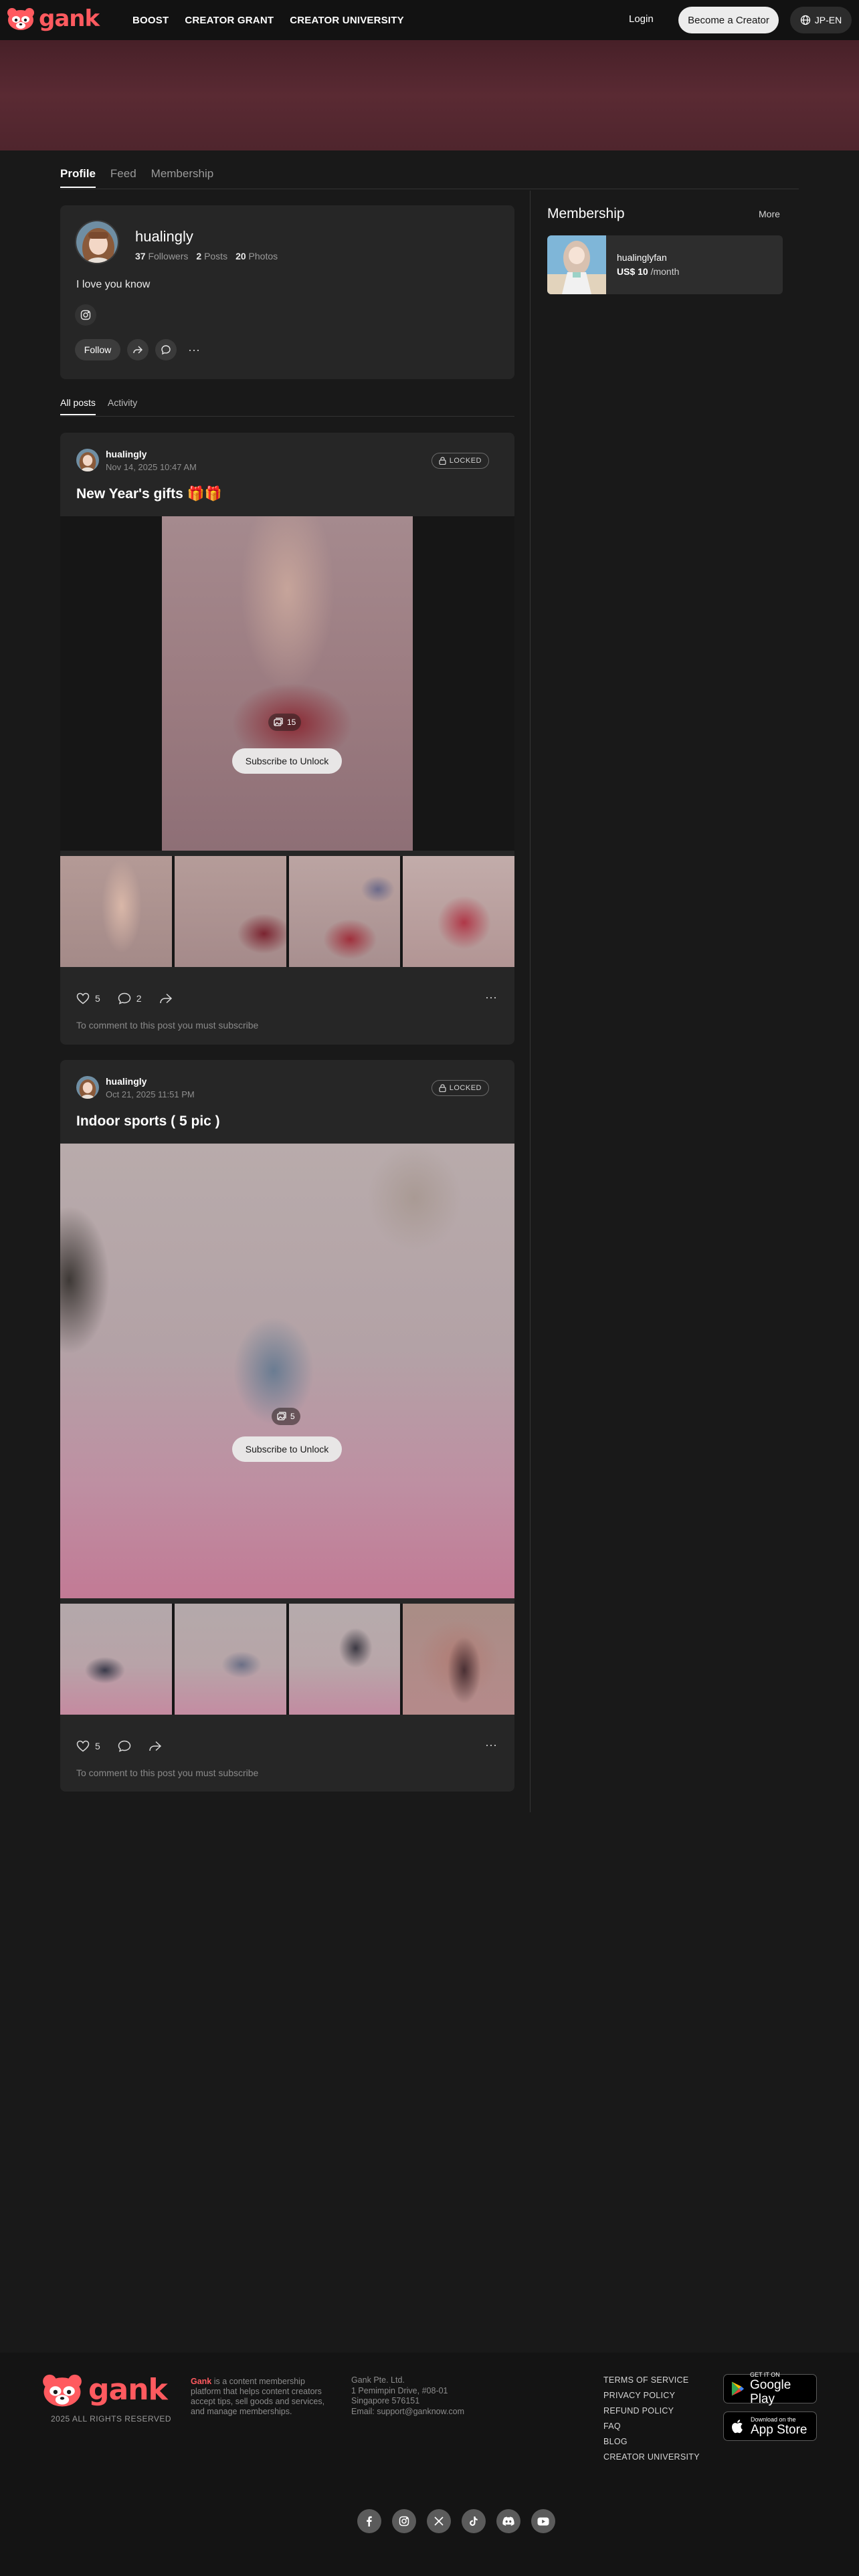 The width and height of the screenshot is (859, 2576). I want to click on tiktok-link, so click(474, 2521).